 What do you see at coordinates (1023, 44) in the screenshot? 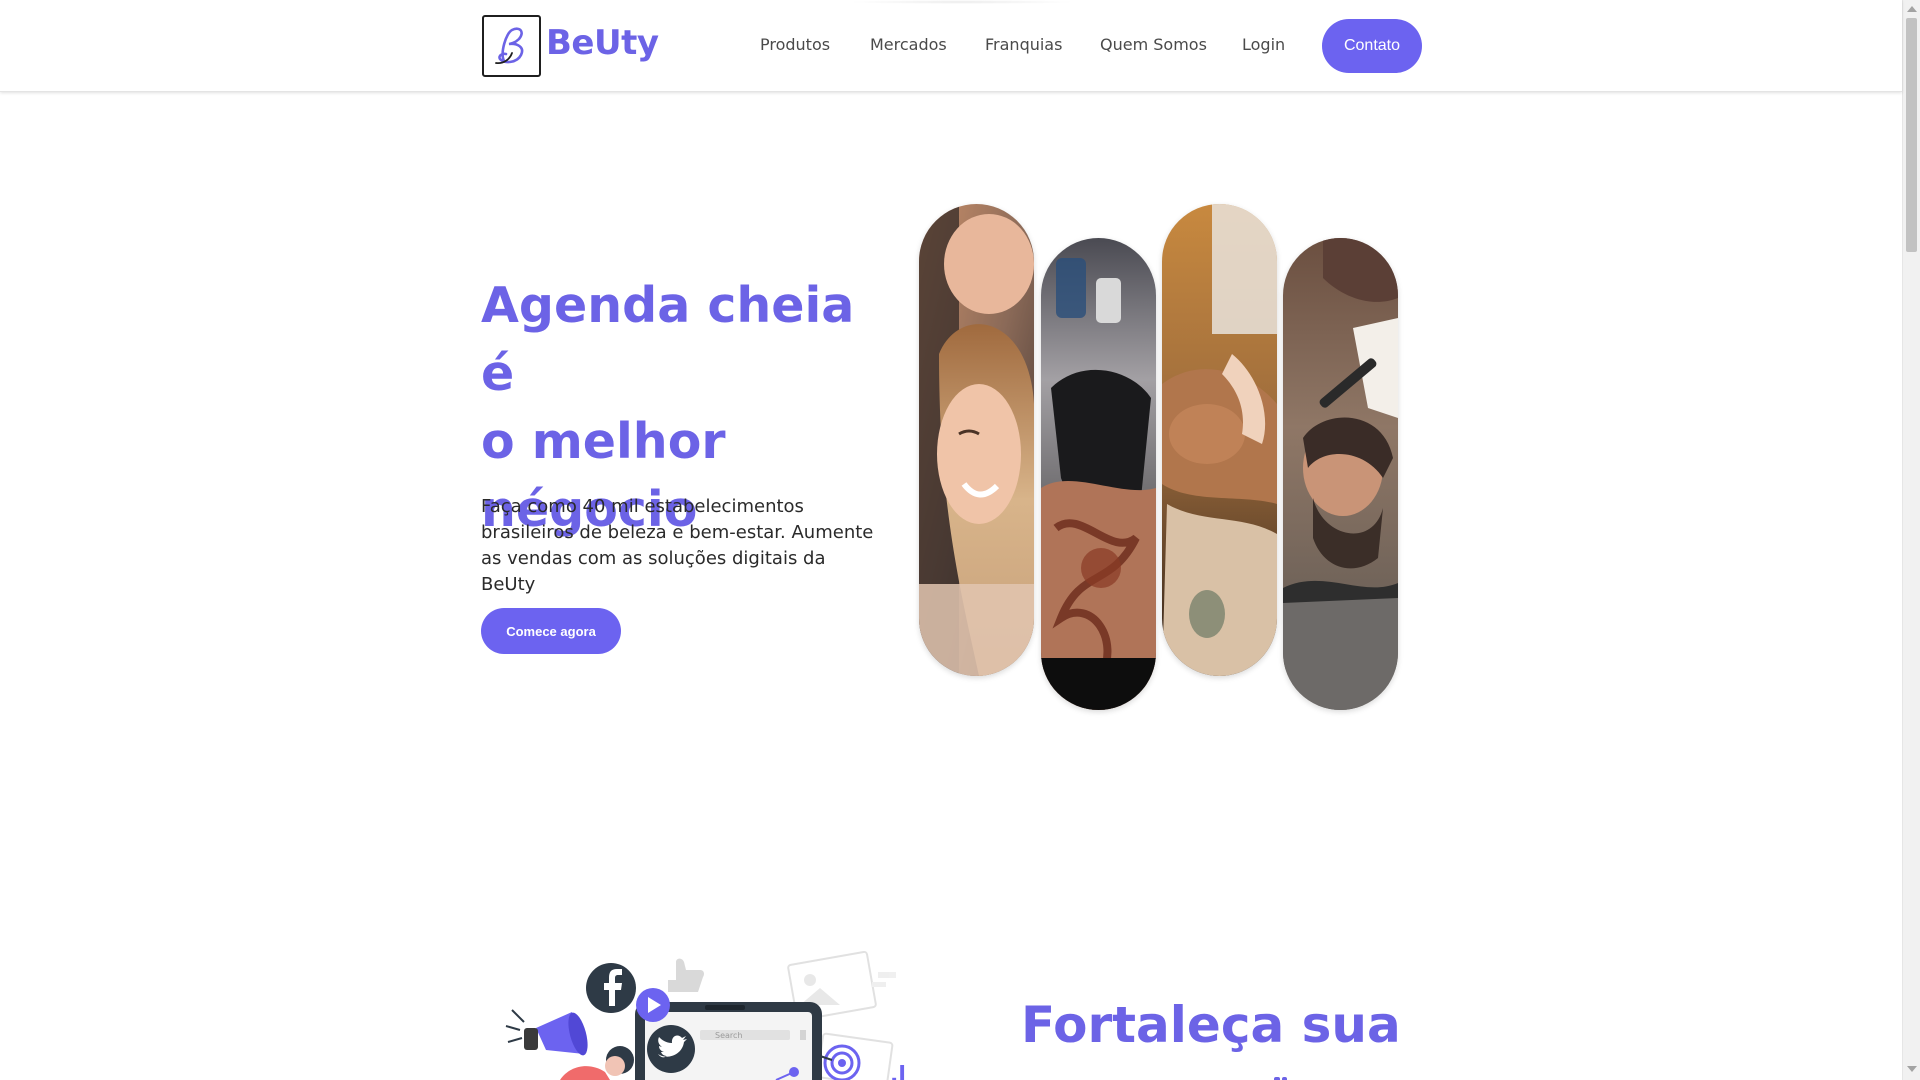
I see `nav-item-franquias: Franquias` at bounding box center [1023, 44].